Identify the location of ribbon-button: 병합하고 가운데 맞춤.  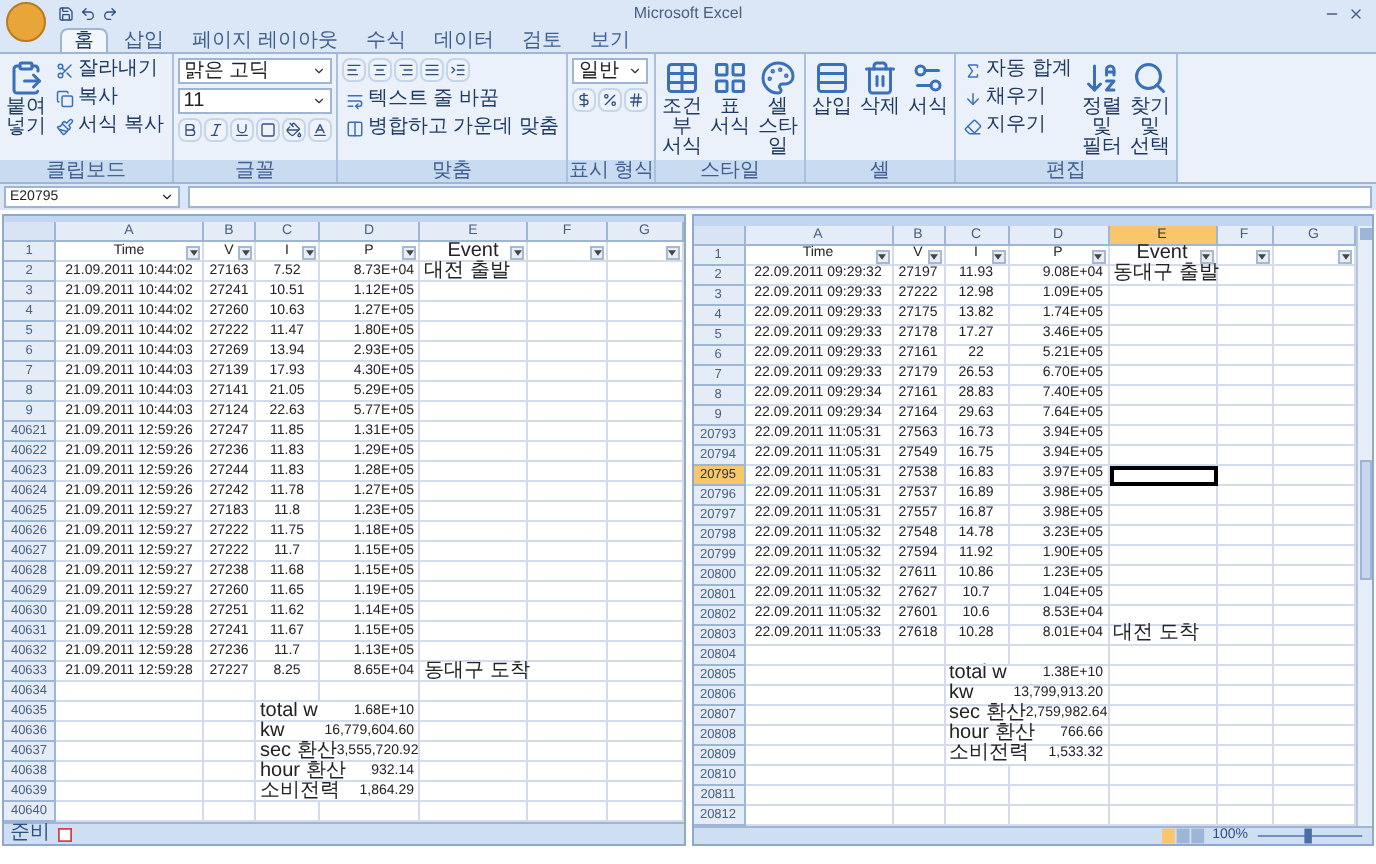
(452, 128).